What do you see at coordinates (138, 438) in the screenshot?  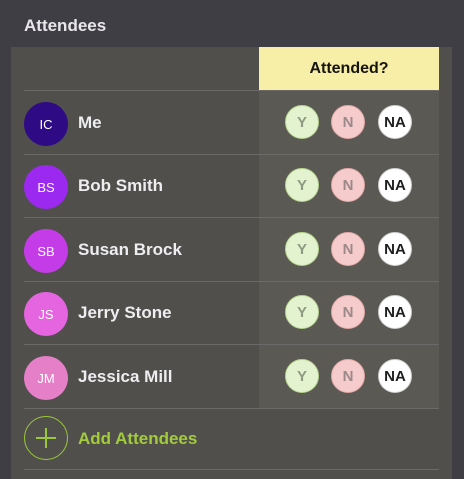 I see `add-attendees-label: Add Attendees` at bounding box center [138, 438].